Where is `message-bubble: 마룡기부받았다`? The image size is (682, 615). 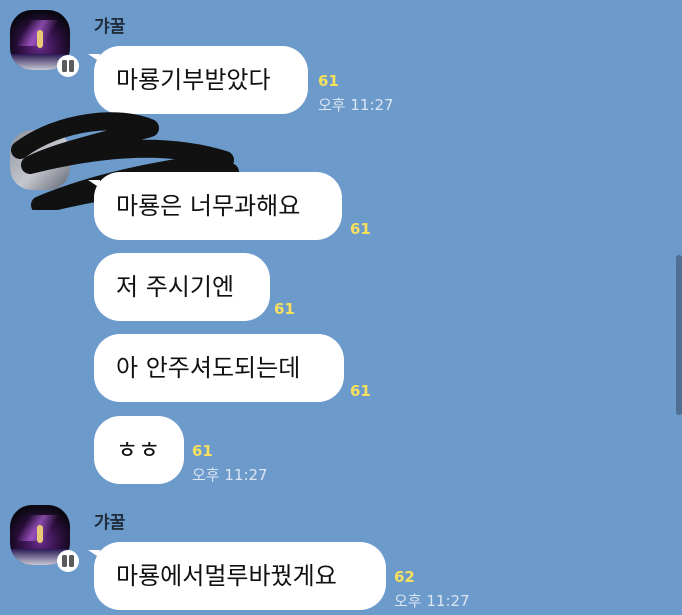 message-bubble: 마룡기부받았다 is located at coordinates (198, 80).